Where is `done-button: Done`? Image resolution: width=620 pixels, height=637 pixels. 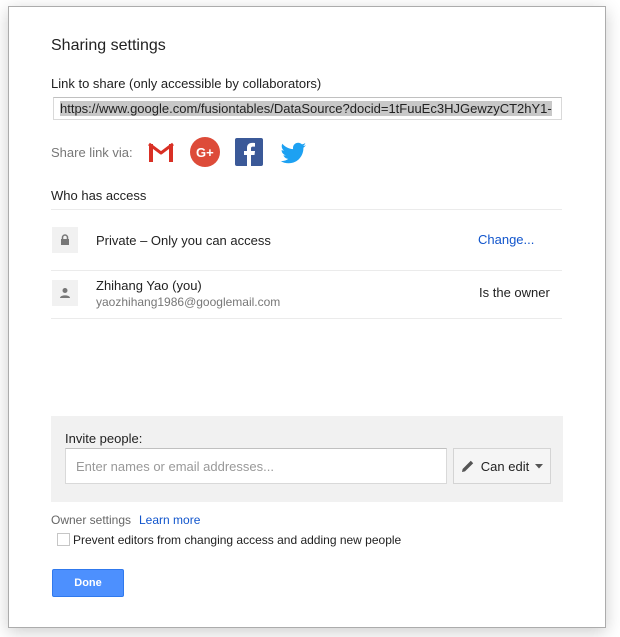 done-button: Done is located at coordinates (88, 583).